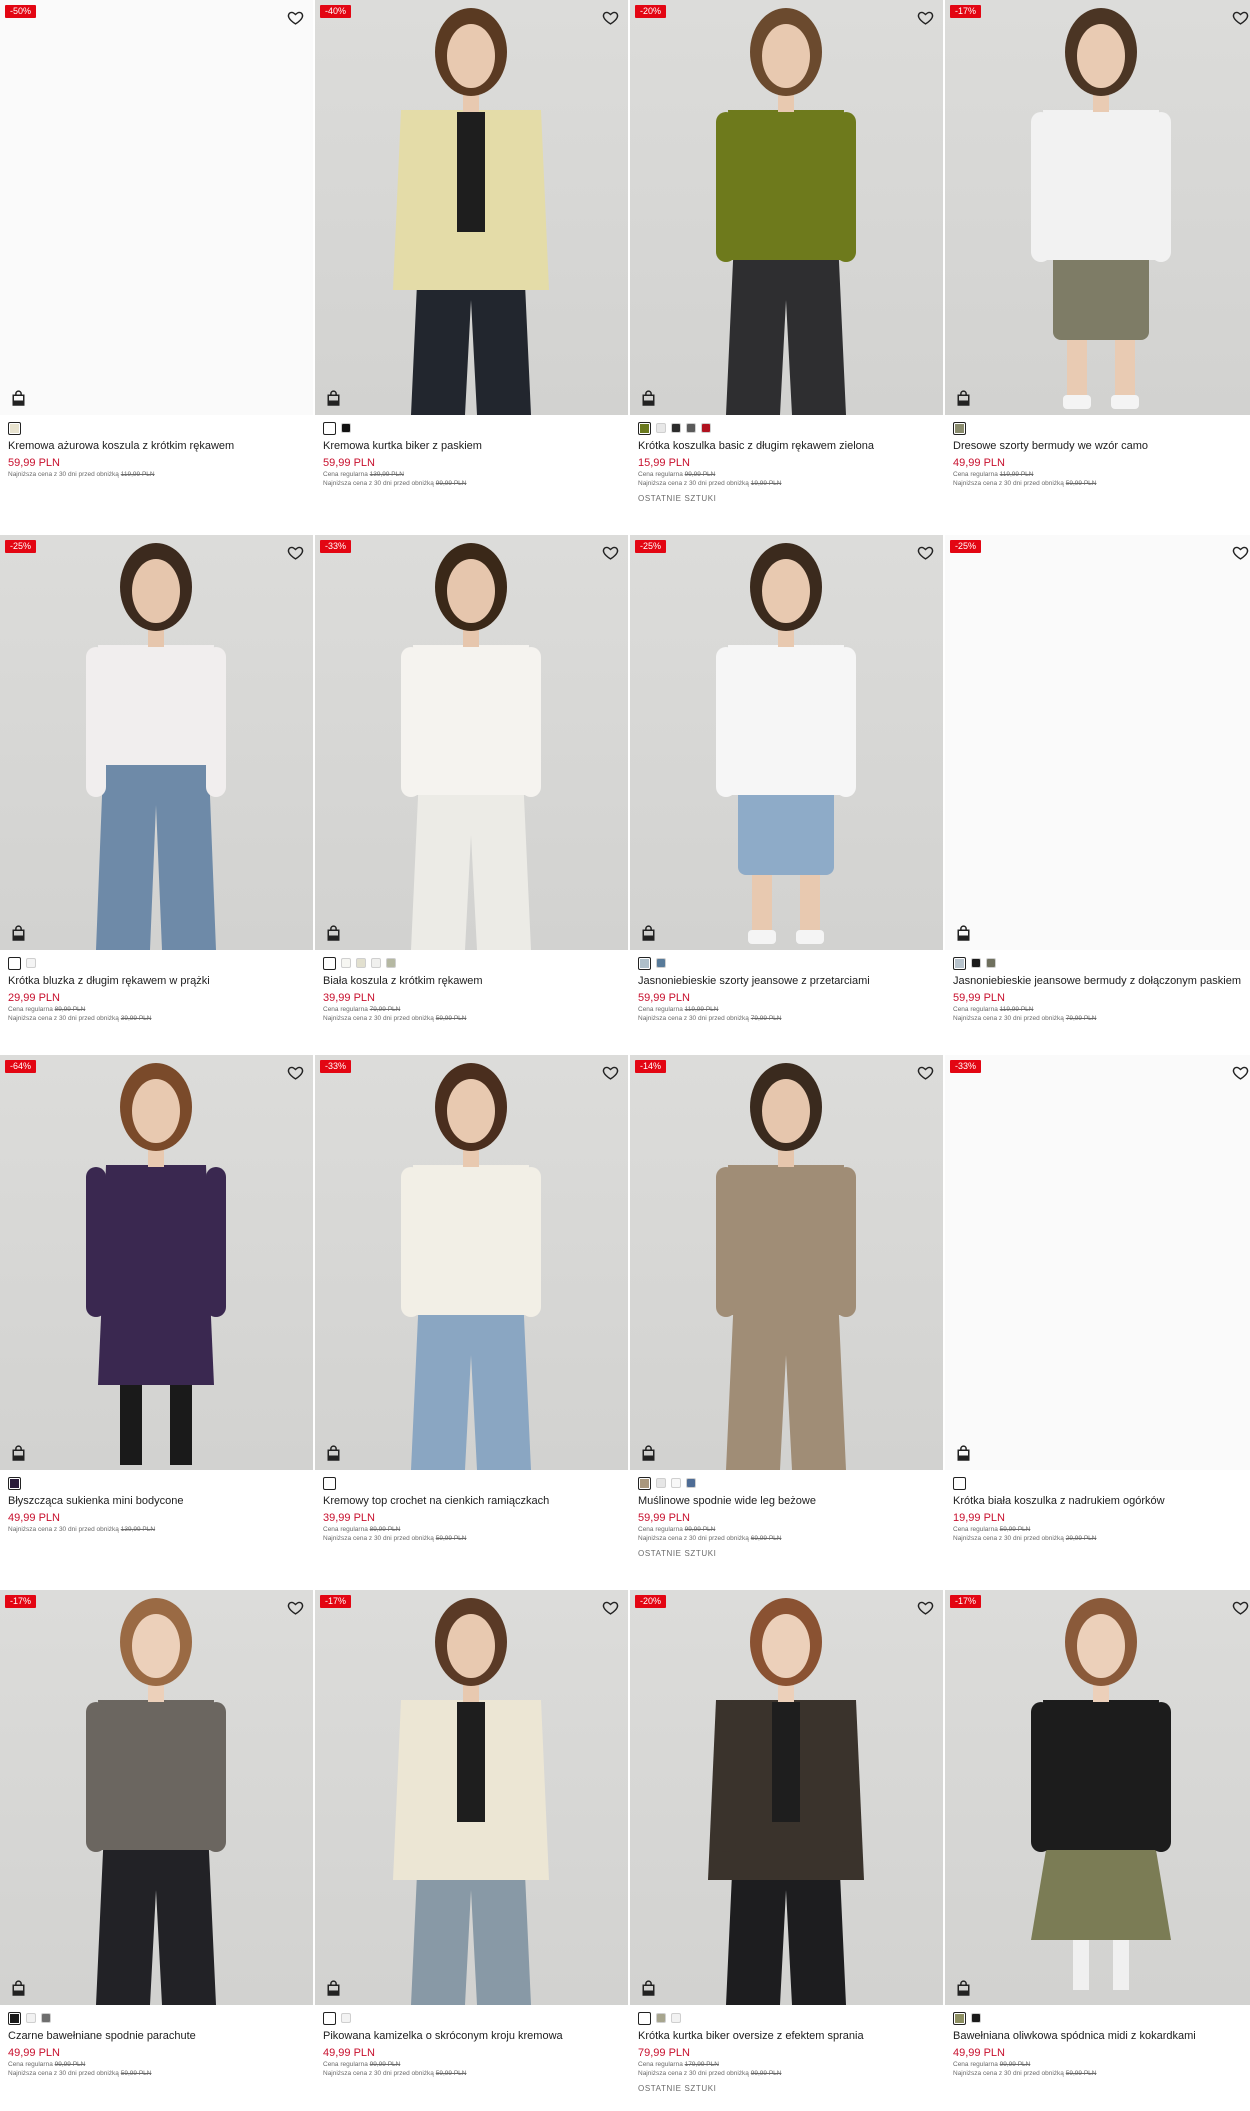 The image size is (1250, 2111). What do you see at coordinates (160, 981) in the screenshot?
I see `product-name: Krótka bluzka z długim rękawem w prążki` at bounding box center [160, 981].